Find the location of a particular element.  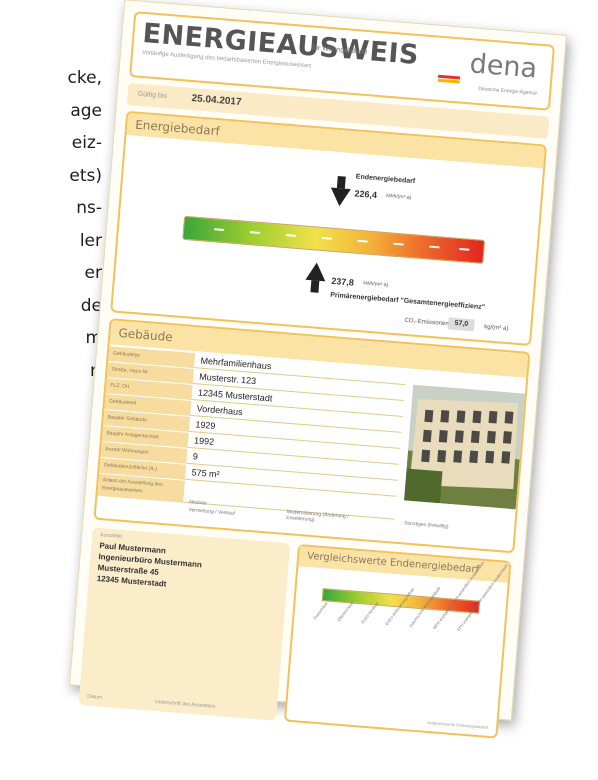

checkbox-option: Vermietung / Verkauf is located at coordinates (212, 512).